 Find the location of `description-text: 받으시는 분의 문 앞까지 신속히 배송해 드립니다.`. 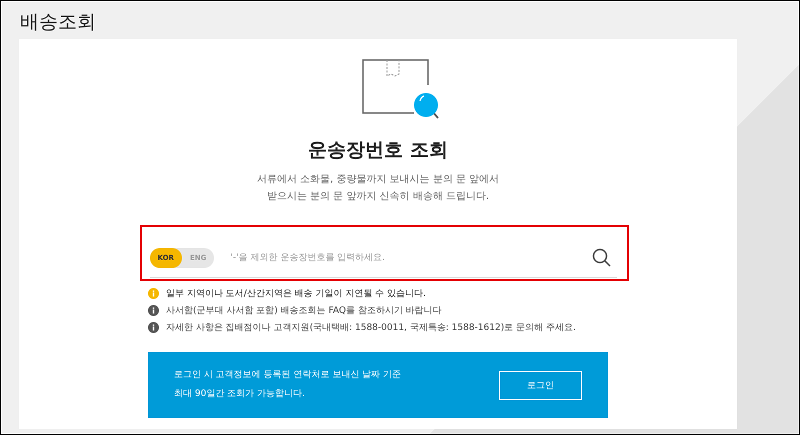

description-text: 받으시는 분의 문 앞까지 신속히 배송해 드립니다. is located at coordinates (378, 197).